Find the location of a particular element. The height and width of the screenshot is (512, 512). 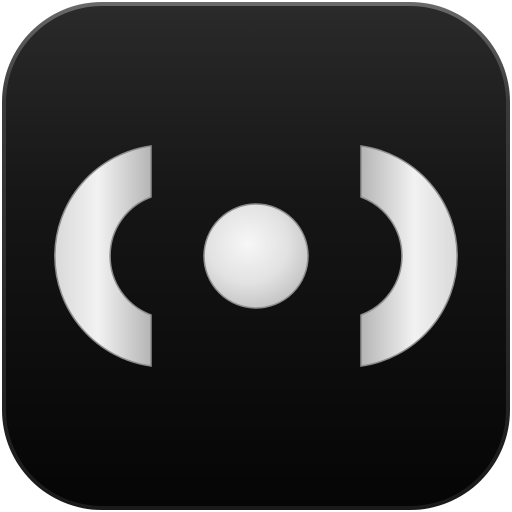

center-dot is located at coordinates (256, 256).